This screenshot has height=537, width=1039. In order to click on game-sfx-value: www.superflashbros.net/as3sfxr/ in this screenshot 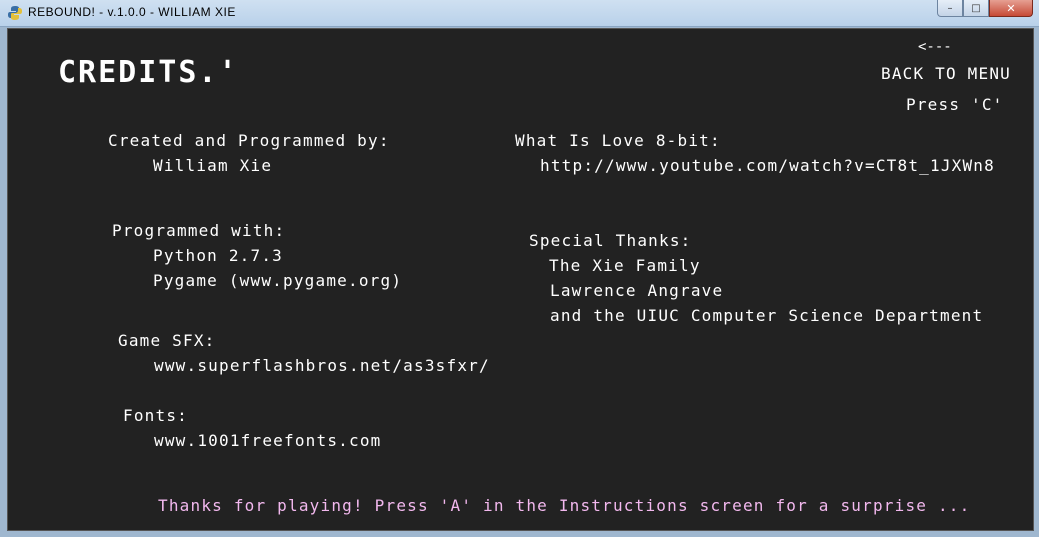, I will do `click(322, 365)`.